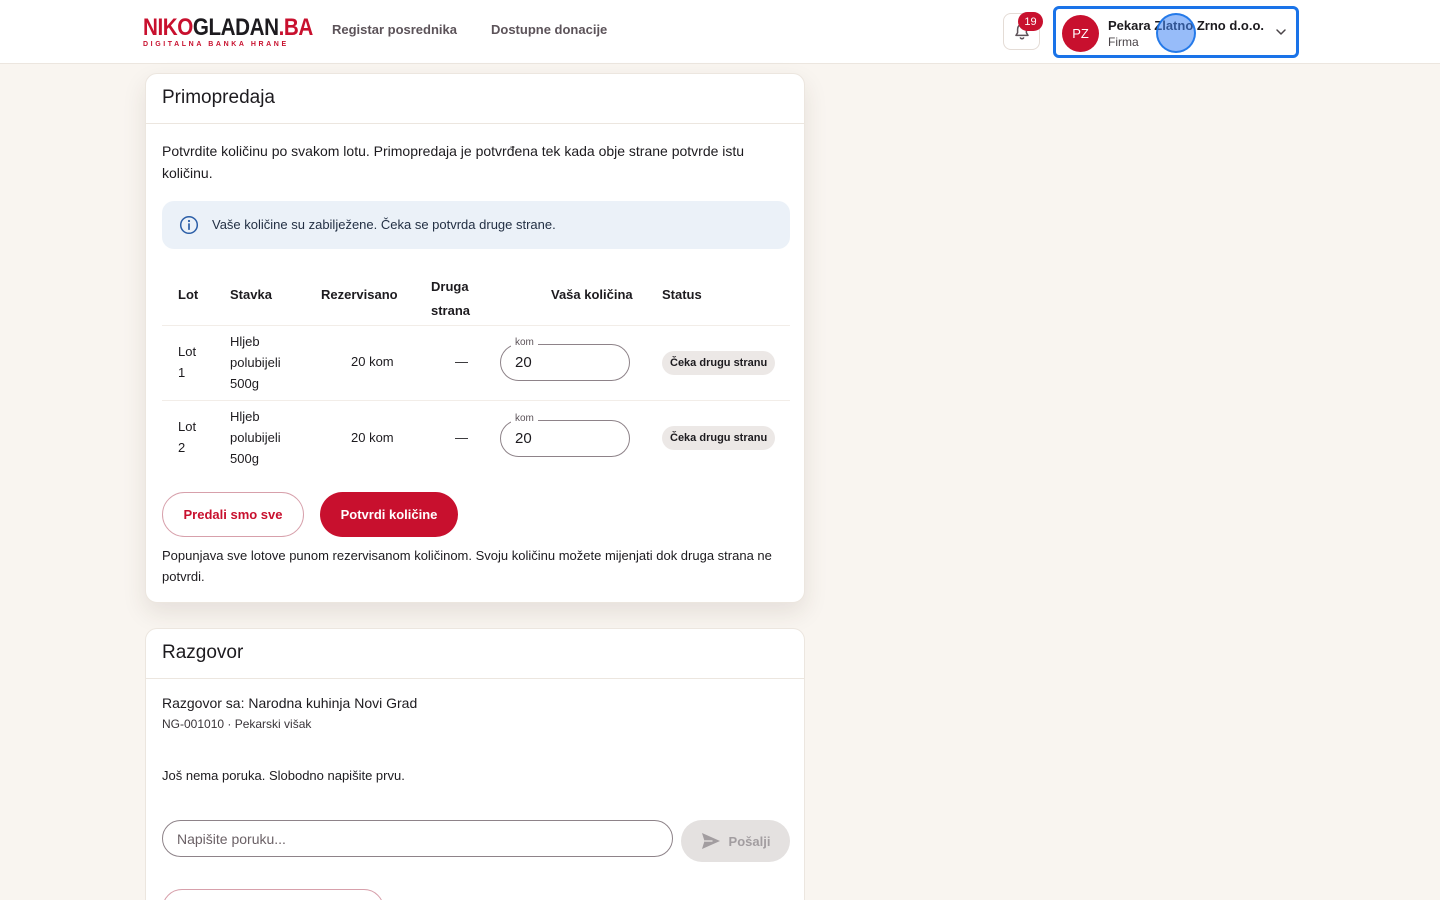 The image size is (1440, 900). I want to click on col-header-other-side-line1: Druga, so click(450, 286).